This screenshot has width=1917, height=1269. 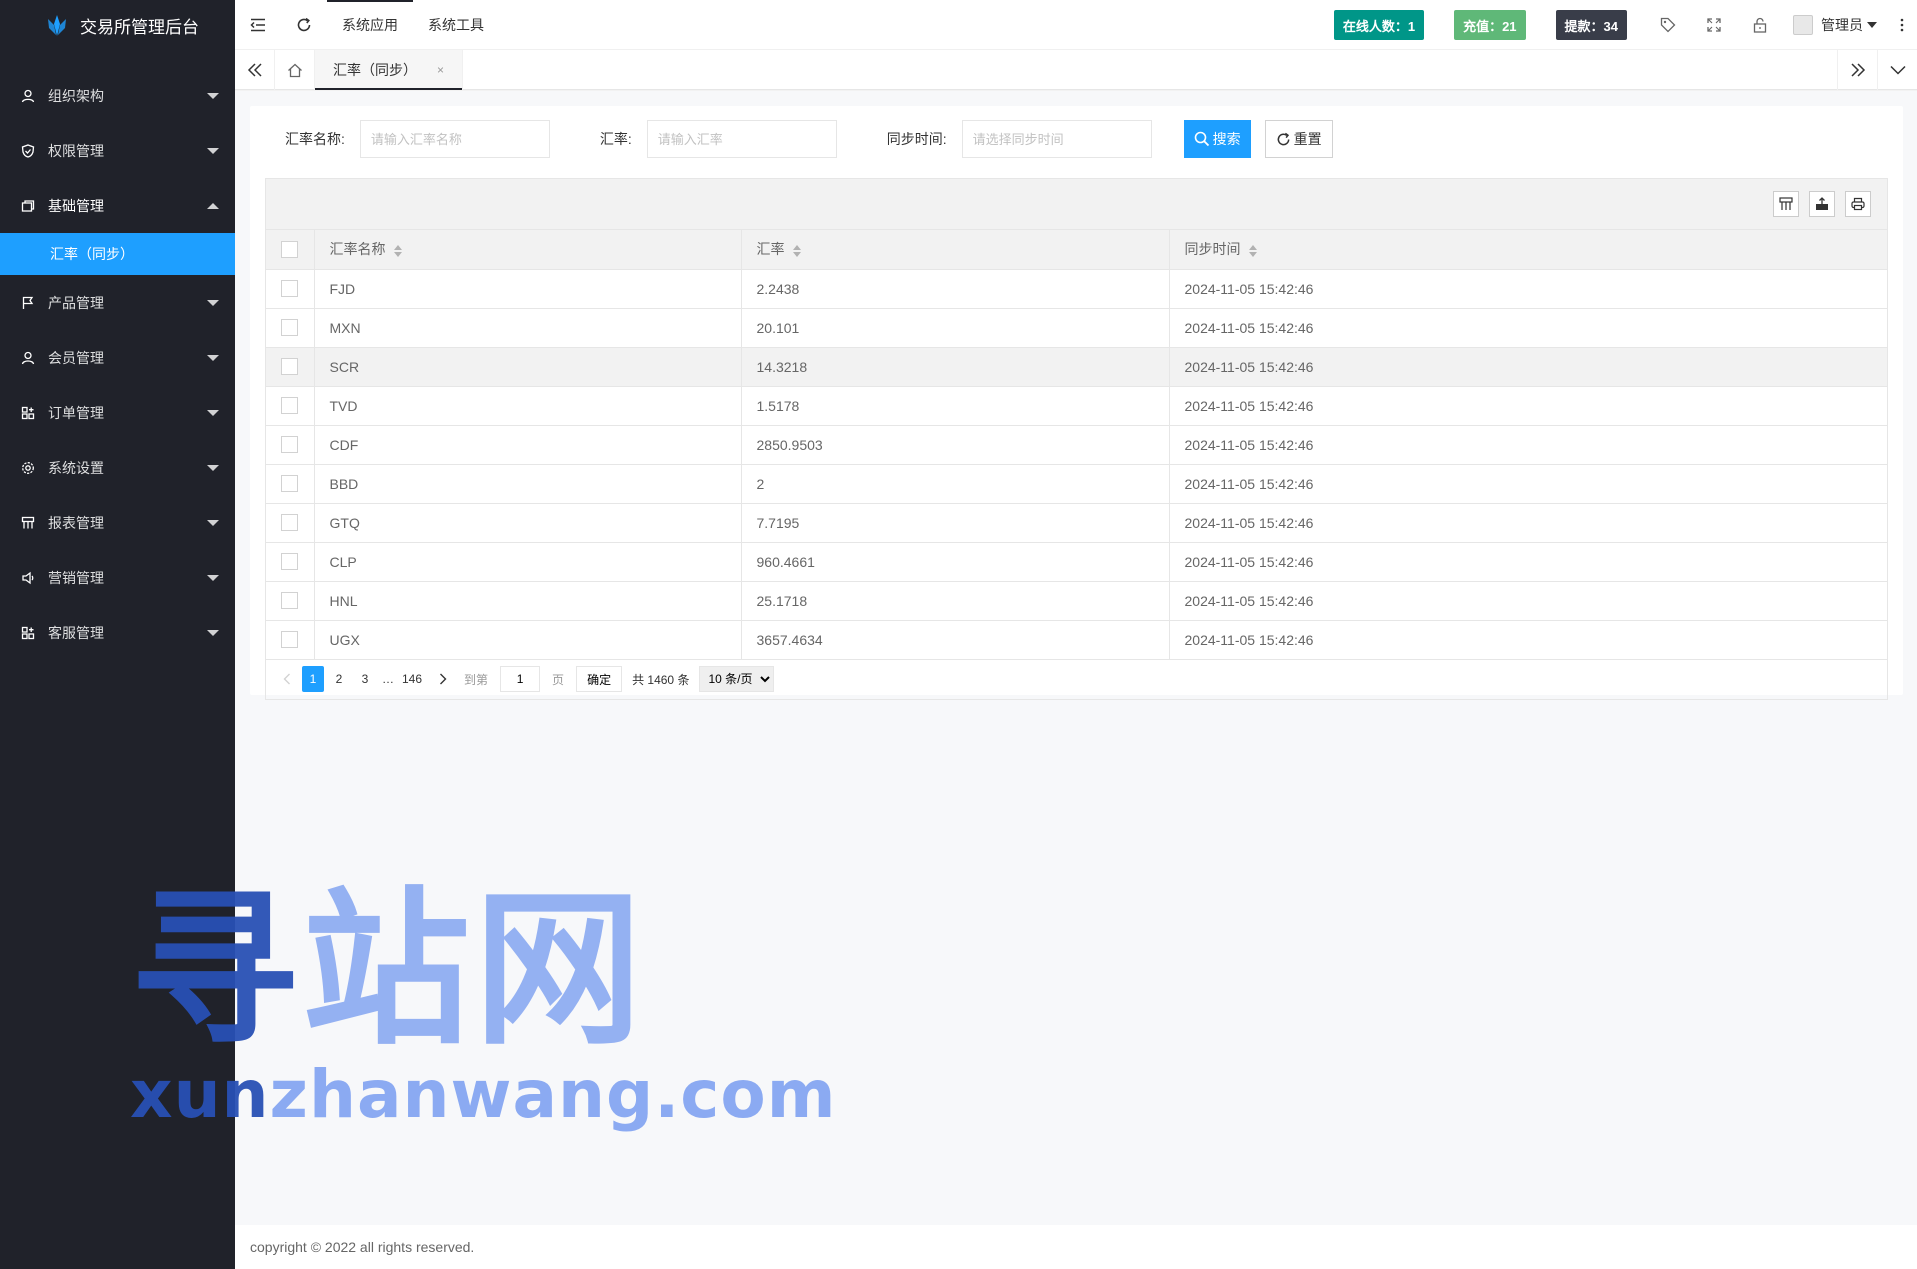 I want to click on table-row: HNL 25.1718 2024-11-05 15:42:46, so click(x=1076, y=601).